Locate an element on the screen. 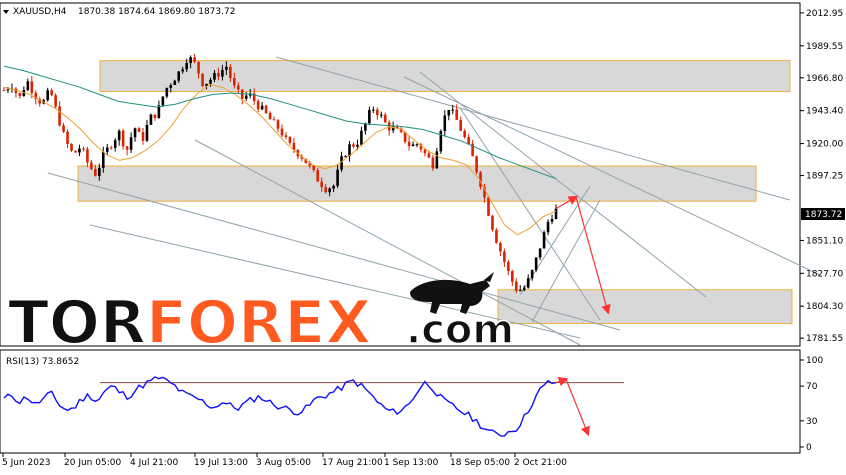 The height and width of the screenshot is (475, 846). brand-tor: TOR is located at coordinates (77, 323).